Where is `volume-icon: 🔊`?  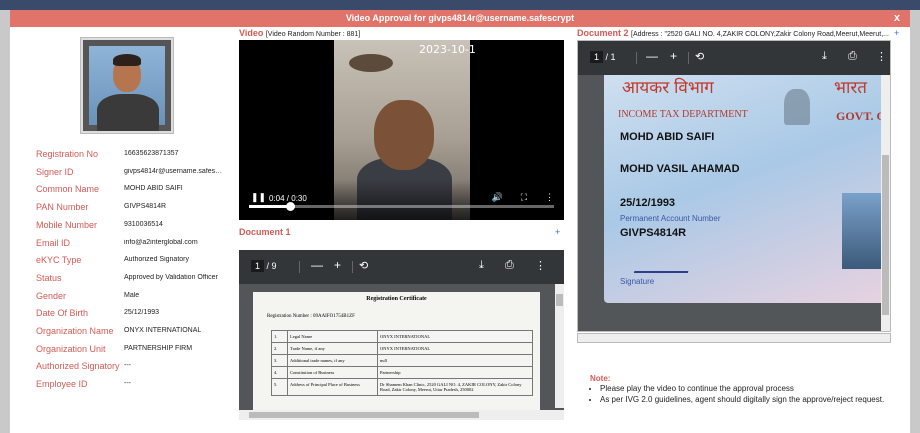
volume-icon: 🔊 is located at coordinates (496, 197).